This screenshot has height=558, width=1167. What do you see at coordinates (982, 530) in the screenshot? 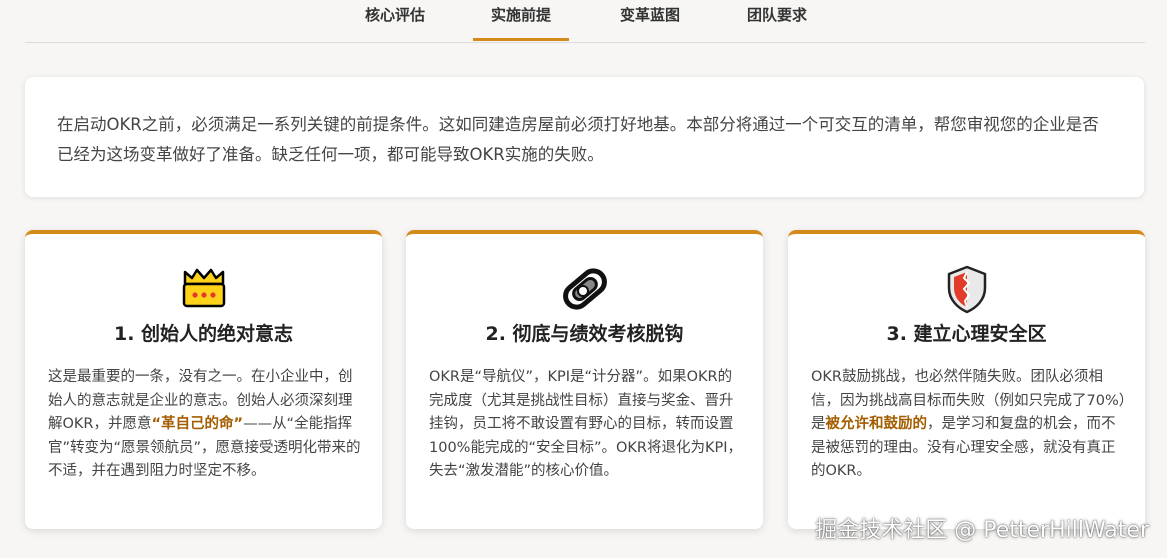
I see `watermark: 掘金技术社区 @ PetterHillWater` at bounding box center [982, 530].